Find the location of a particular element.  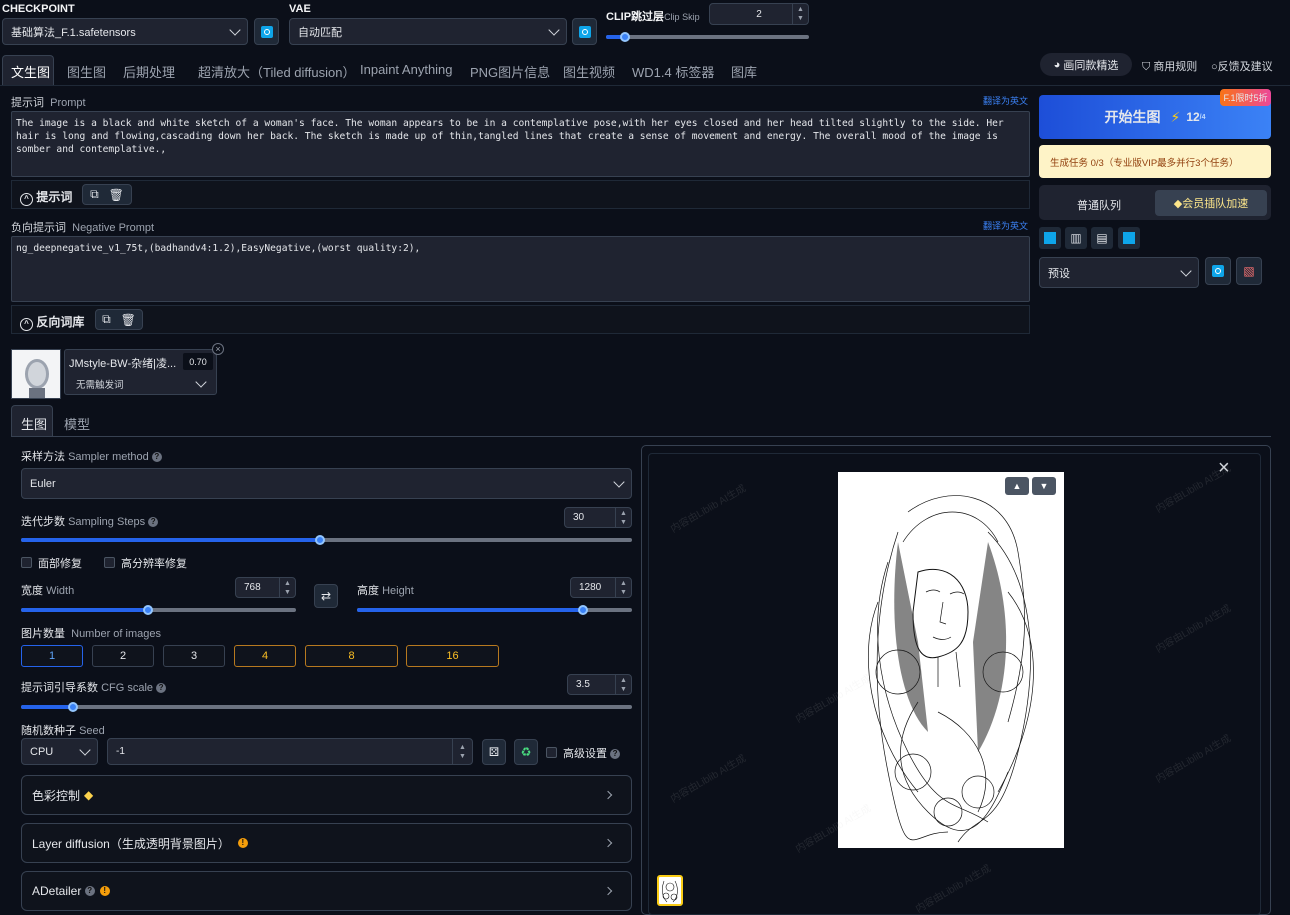

steps-slider is located at coordinates (326, 540).